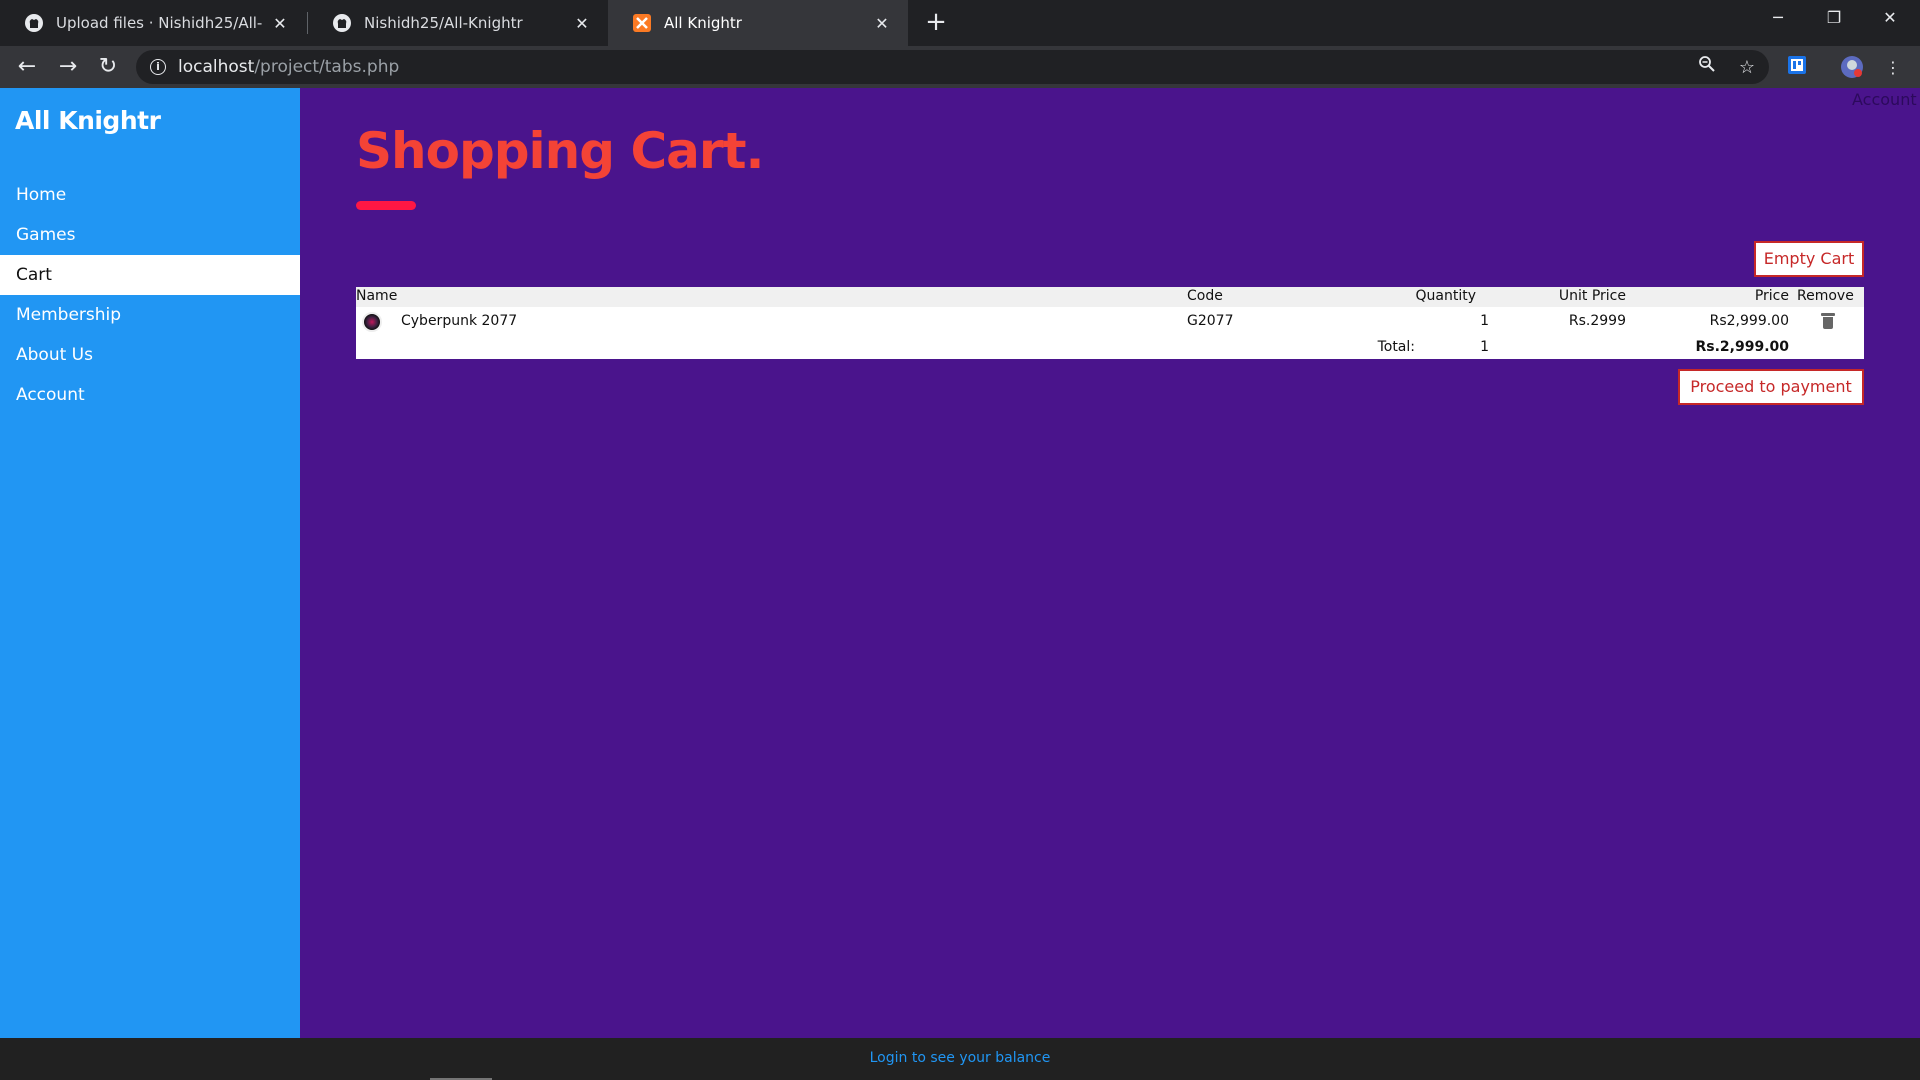 This screenshot has width=1920, height=1080. Describe the element at coordinates (1778, 19) in the screenshot. I see `minimize-button: ─` at that location.